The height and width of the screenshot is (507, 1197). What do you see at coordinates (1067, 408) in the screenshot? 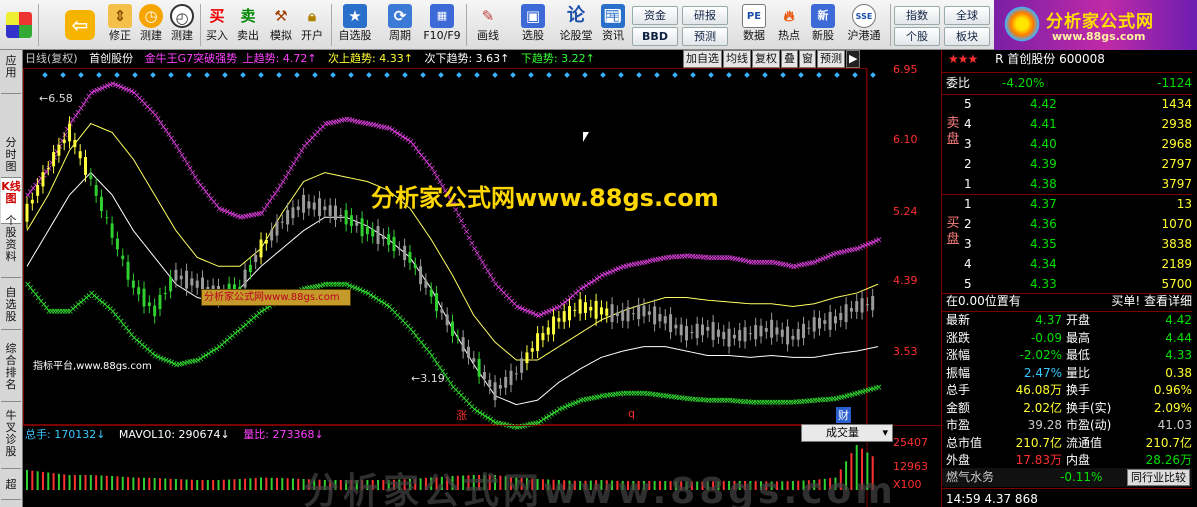
I see `stat-row: 金额 2.02亿 换手(实) 2.09%` at bounding box center [1067, 408].